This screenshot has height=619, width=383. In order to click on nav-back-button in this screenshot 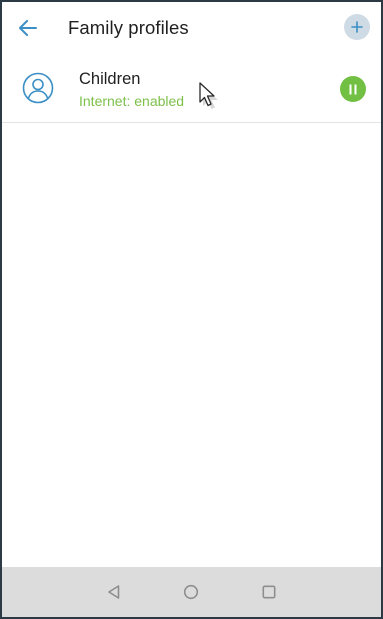, I will do `click(114, 592)`.